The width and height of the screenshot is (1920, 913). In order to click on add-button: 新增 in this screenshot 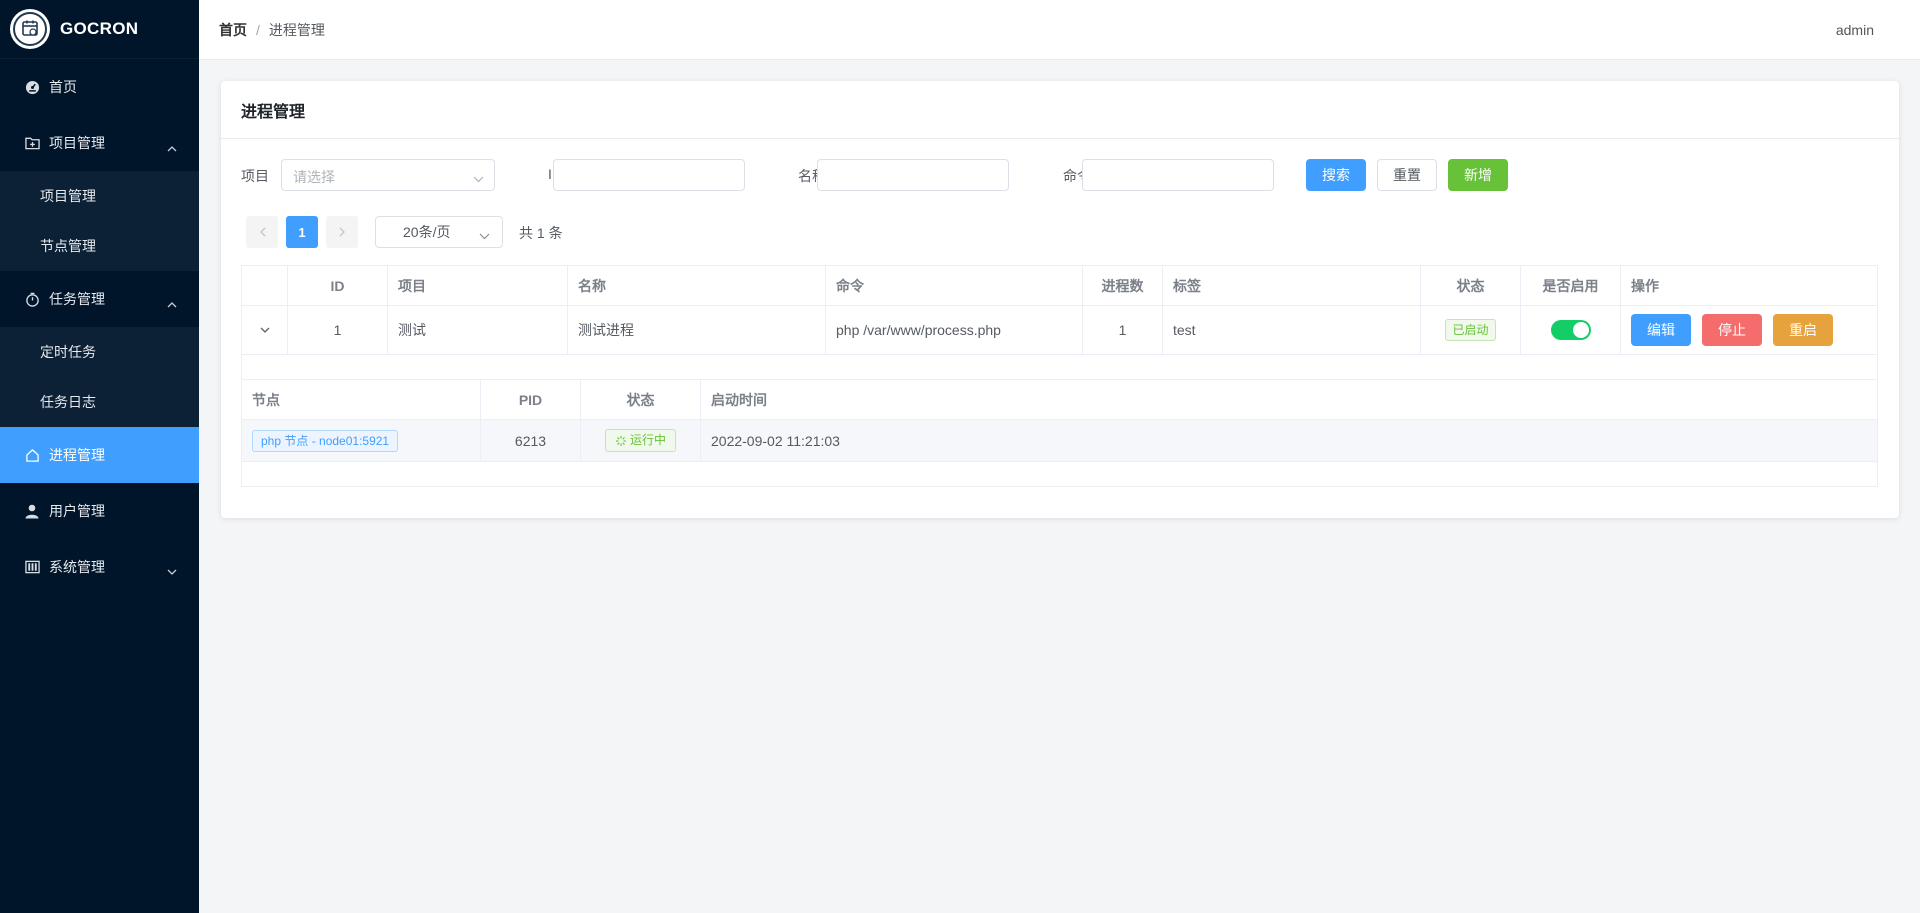, I will do `click(1478, 175)`.